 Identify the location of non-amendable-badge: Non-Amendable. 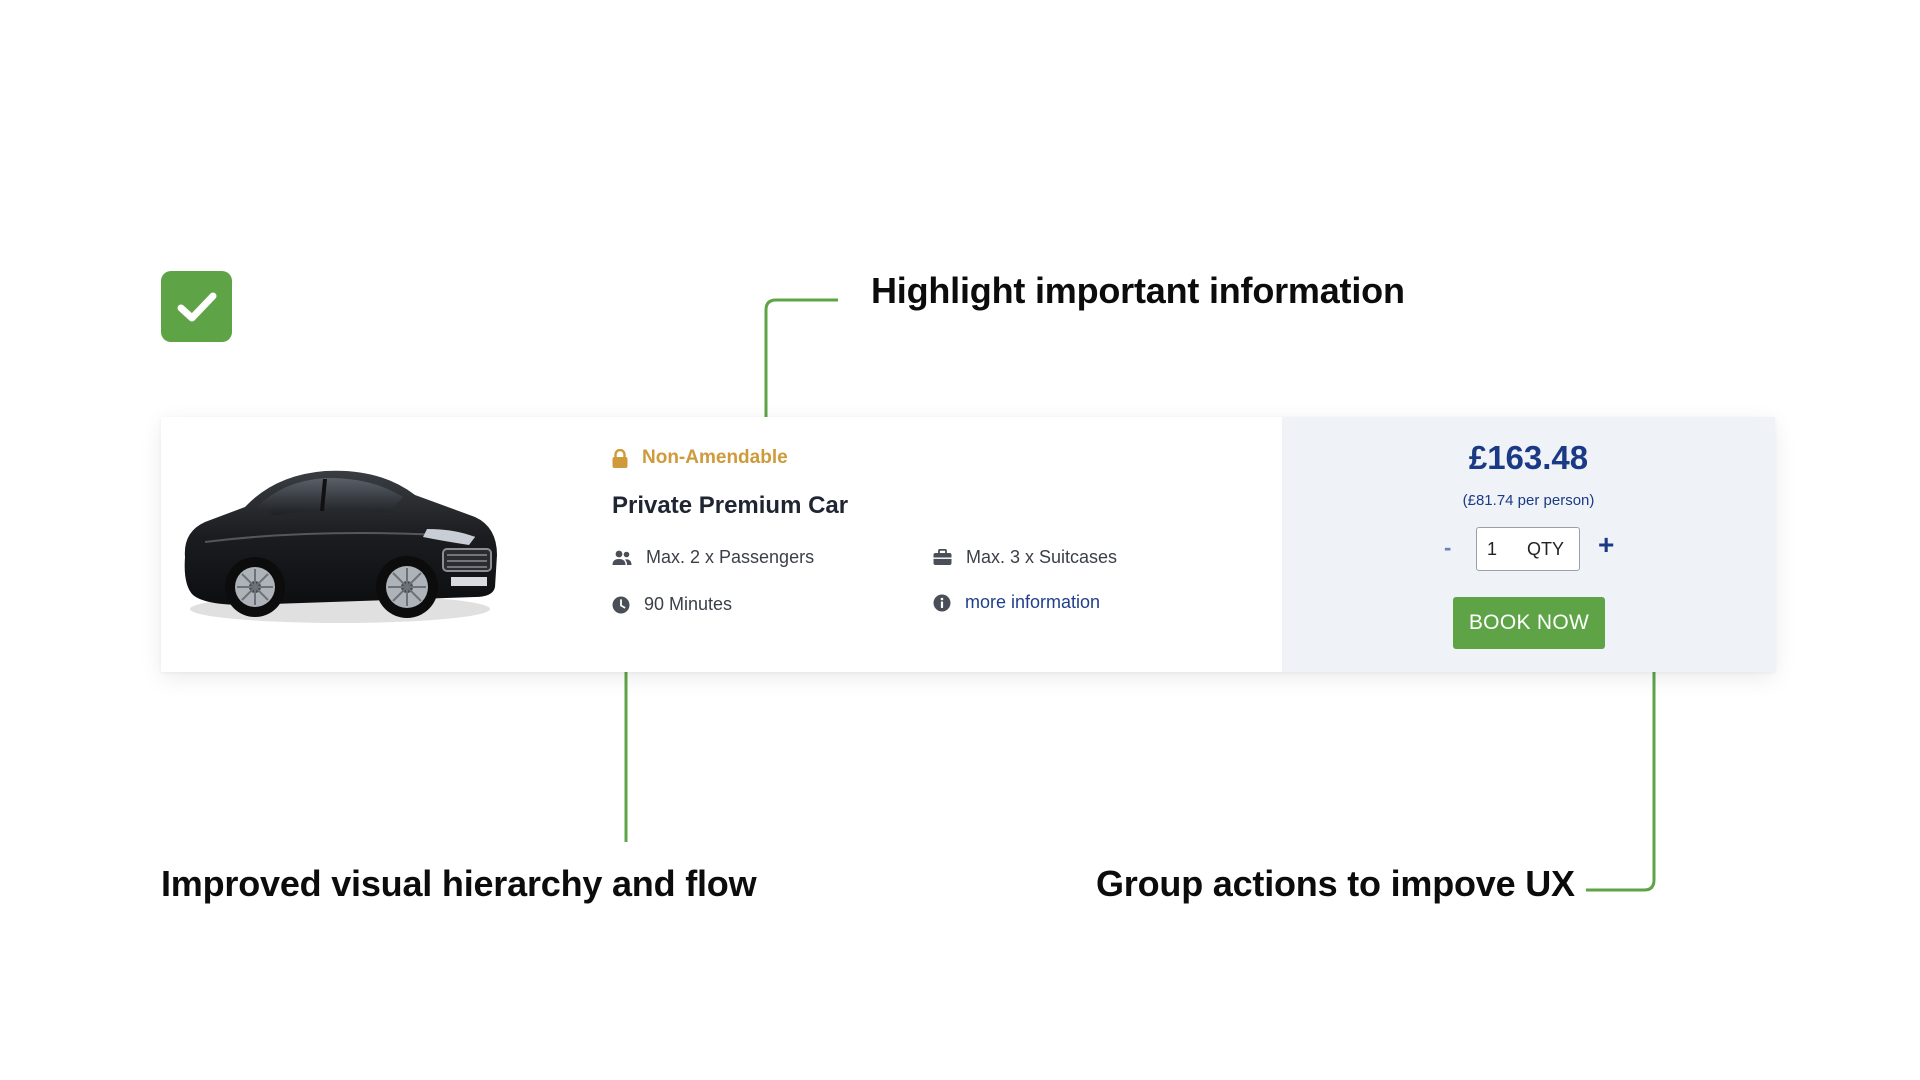
(700, 458).